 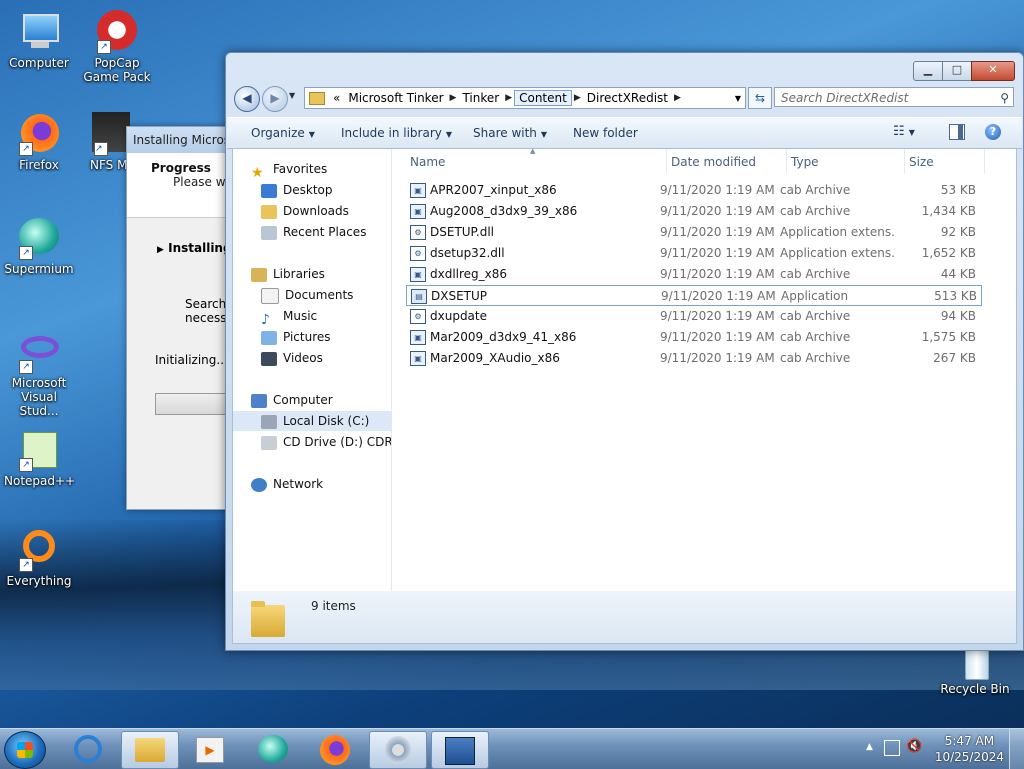 I want to click on nav-documents: Documents, so click(x=307, y=295).